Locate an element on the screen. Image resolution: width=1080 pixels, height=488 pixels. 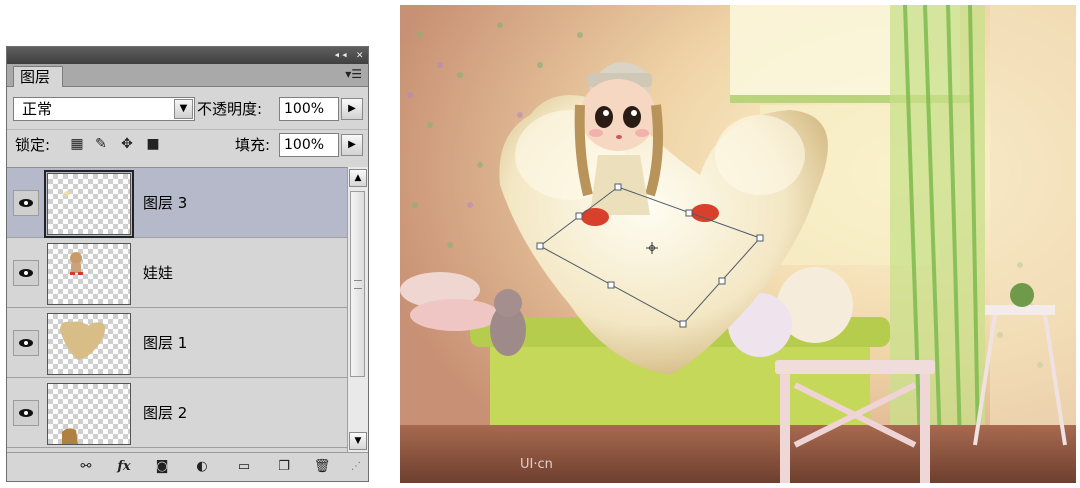
lock-all-icon: ■ is located at coordinates (153, 144).